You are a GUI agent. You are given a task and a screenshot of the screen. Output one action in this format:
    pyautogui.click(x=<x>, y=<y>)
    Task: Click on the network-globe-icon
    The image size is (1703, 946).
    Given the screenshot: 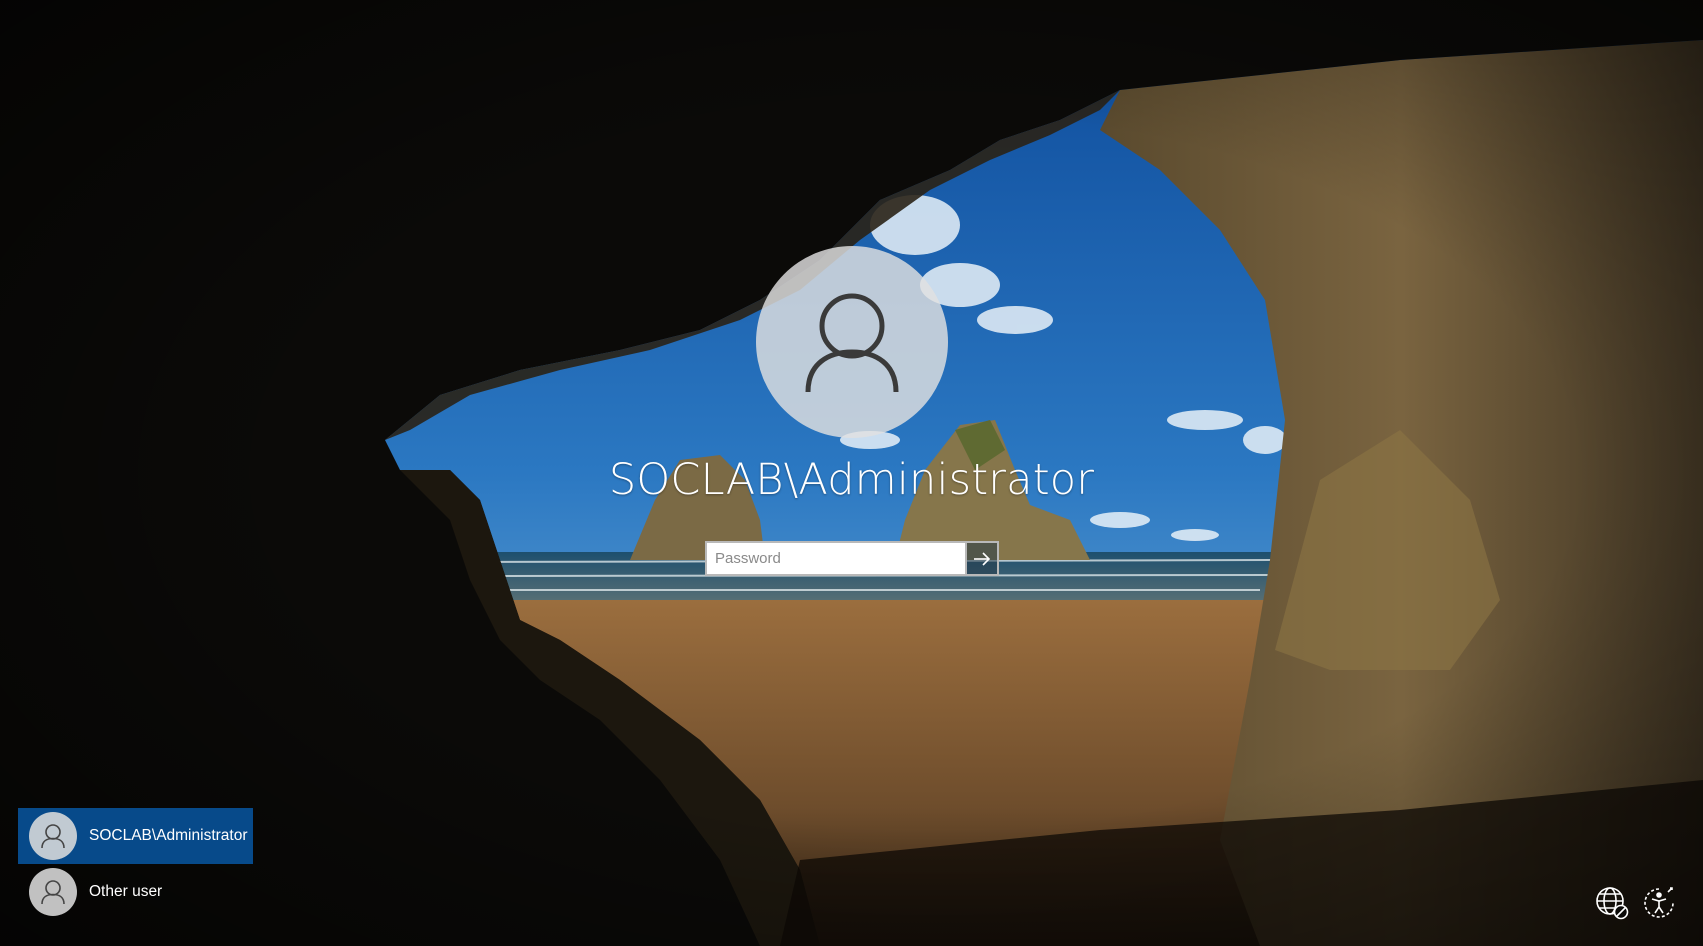 What is the action you would take?
    pyautogui.click(x=1612, y=903)
    